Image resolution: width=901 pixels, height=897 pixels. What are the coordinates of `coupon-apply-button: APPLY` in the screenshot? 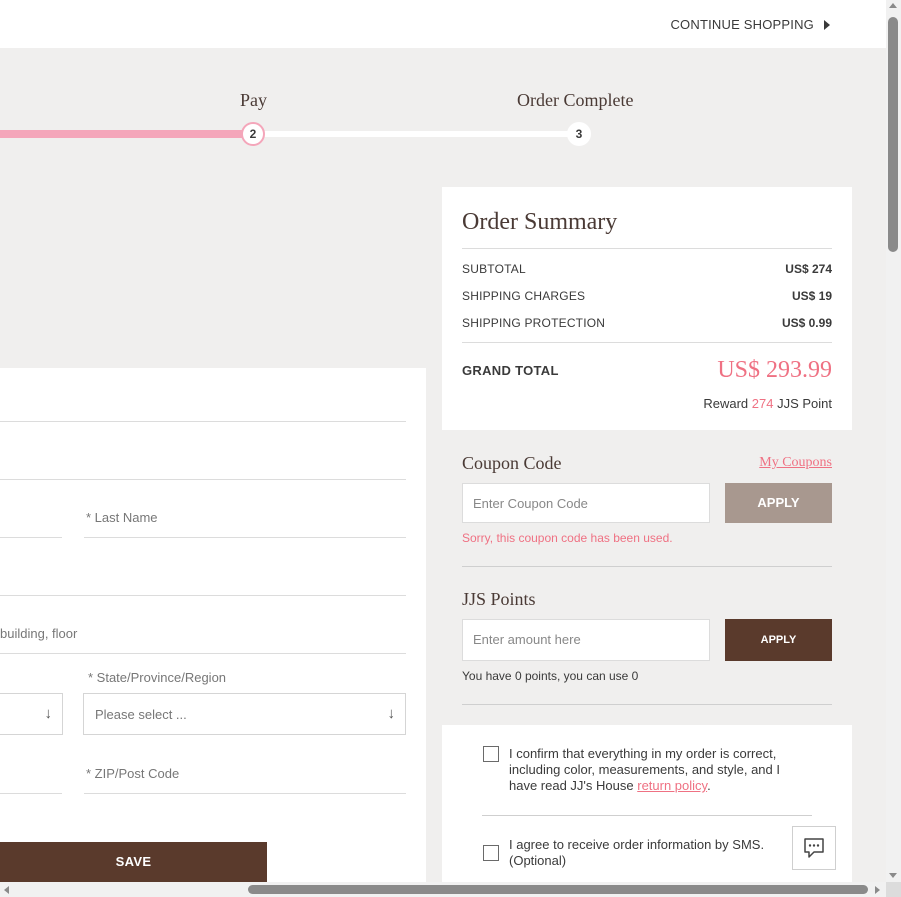 It's located at (778, 503).